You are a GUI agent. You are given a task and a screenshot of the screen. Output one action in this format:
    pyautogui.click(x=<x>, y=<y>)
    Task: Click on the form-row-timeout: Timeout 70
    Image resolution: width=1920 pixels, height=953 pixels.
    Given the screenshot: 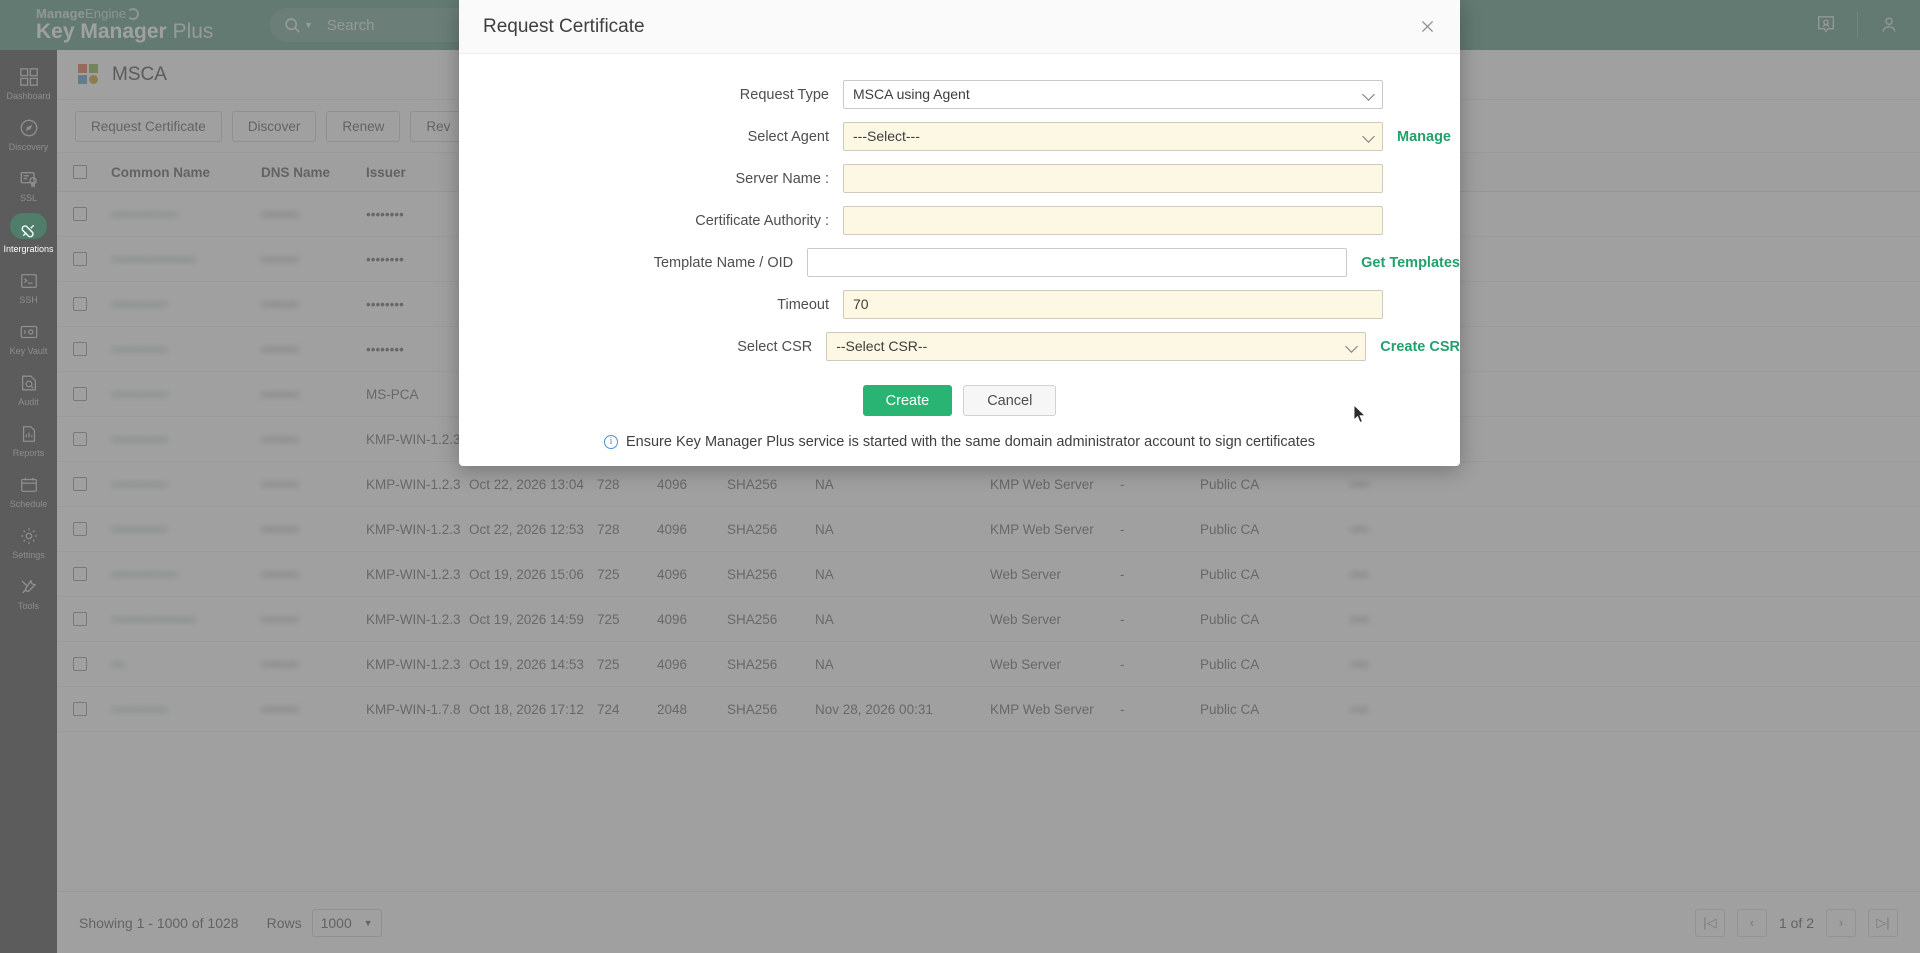 What is the action you would take?
    pyautogui.click(x=959, y=304)
    